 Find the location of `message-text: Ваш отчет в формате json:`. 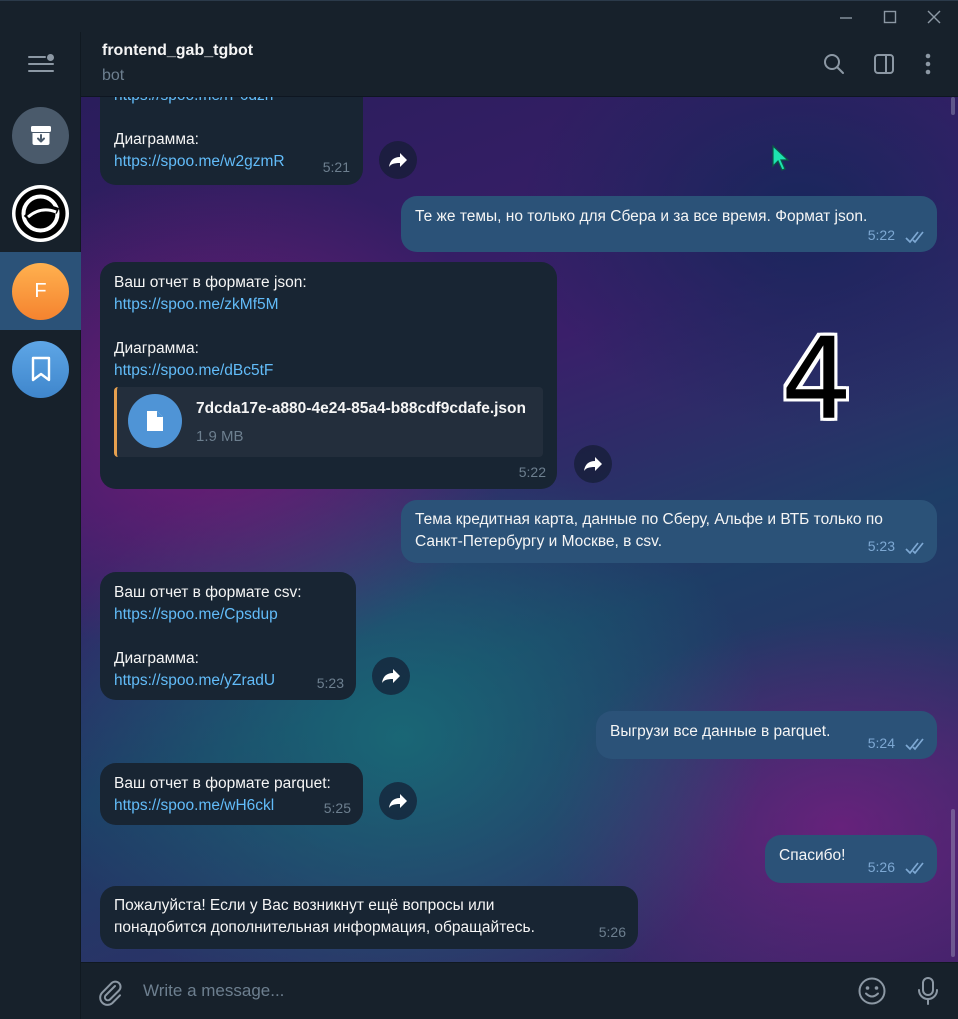

message-text: Ваш отчет в формате json: is located at coordinates (210, 282).